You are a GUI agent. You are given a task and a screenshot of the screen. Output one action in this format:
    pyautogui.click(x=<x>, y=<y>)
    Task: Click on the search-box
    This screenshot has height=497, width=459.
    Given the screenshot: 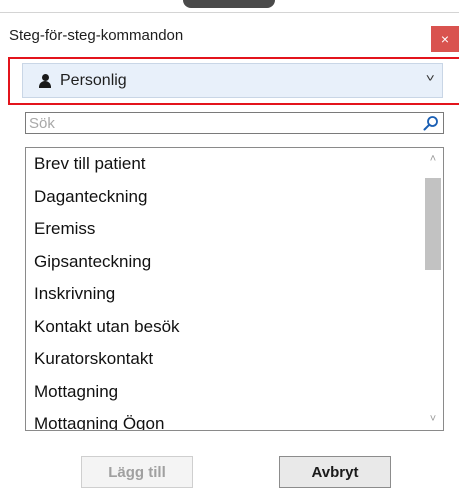 What is the action you would take?
    pyautogui.click(x=234, y=123)
    